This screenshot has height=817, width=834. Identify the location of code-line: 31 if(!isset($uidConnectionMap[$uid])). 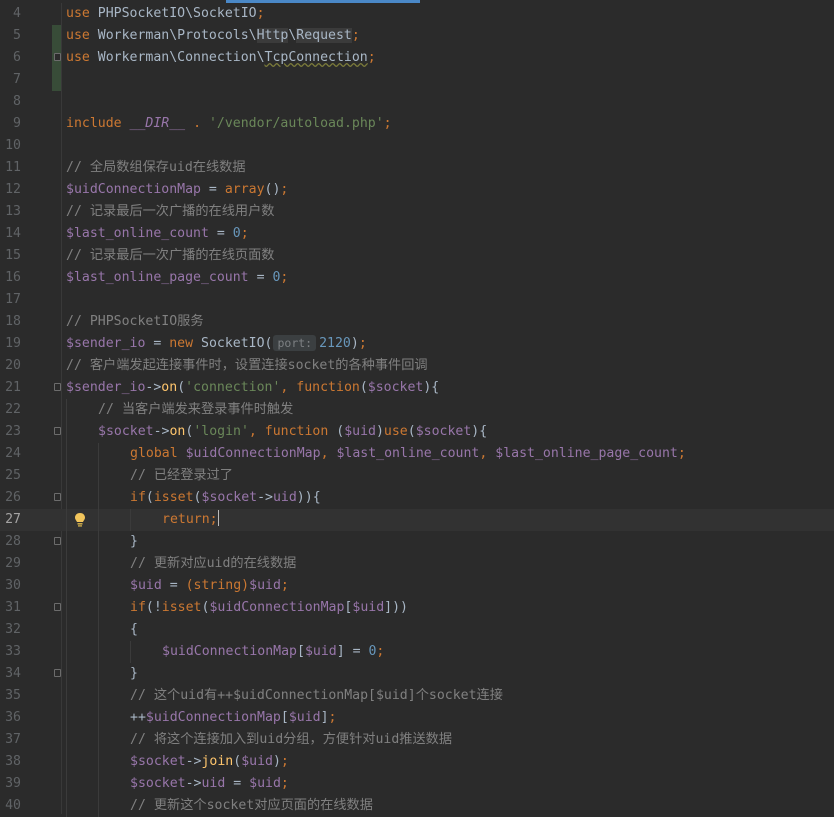
(417, 608).